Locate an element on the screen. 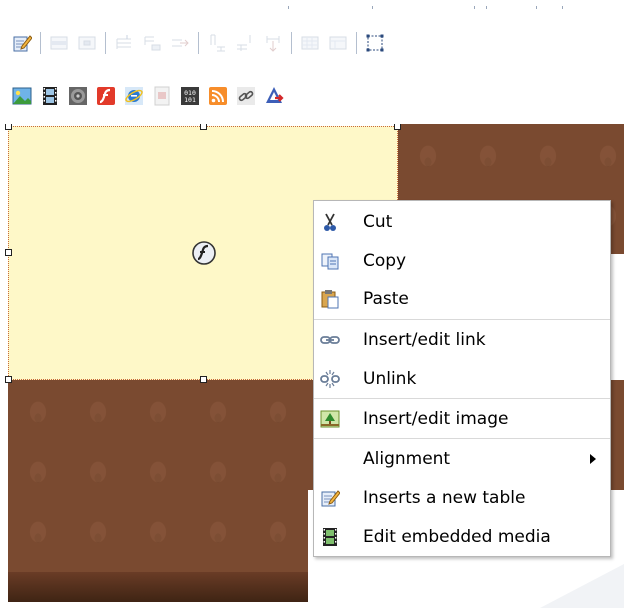  menu-label: Insert/edit image is located at coordinates (436, 419).